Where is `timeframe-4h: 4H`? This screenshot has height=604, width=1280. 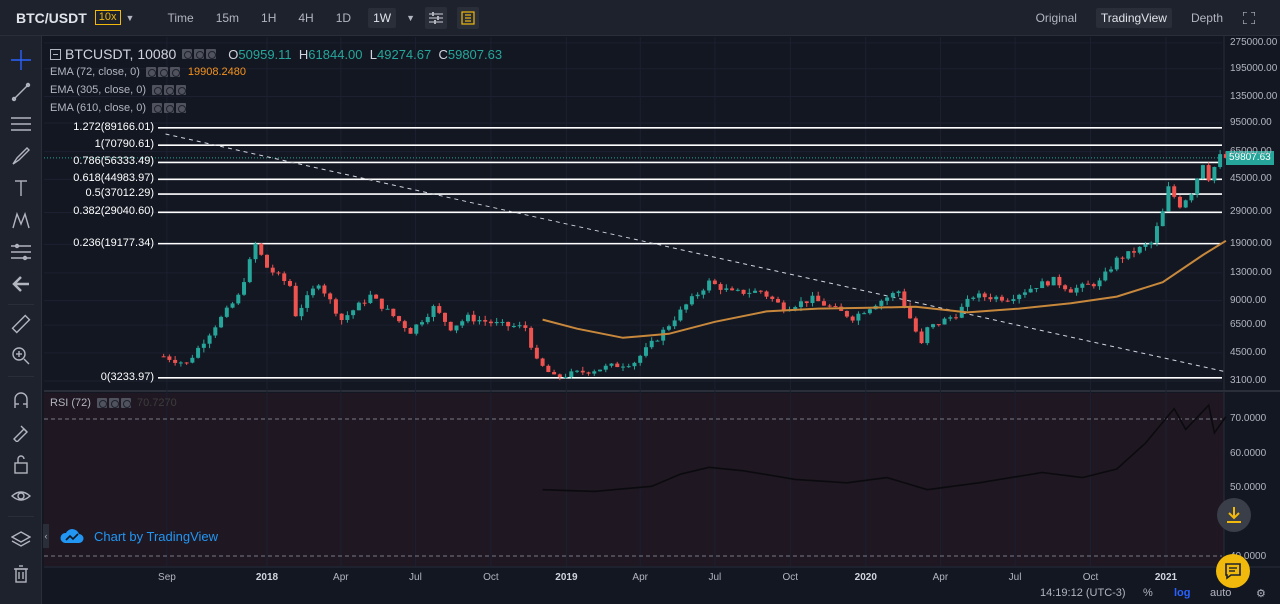
timeframe-4h: 4H is located at coordinates (305, 18).